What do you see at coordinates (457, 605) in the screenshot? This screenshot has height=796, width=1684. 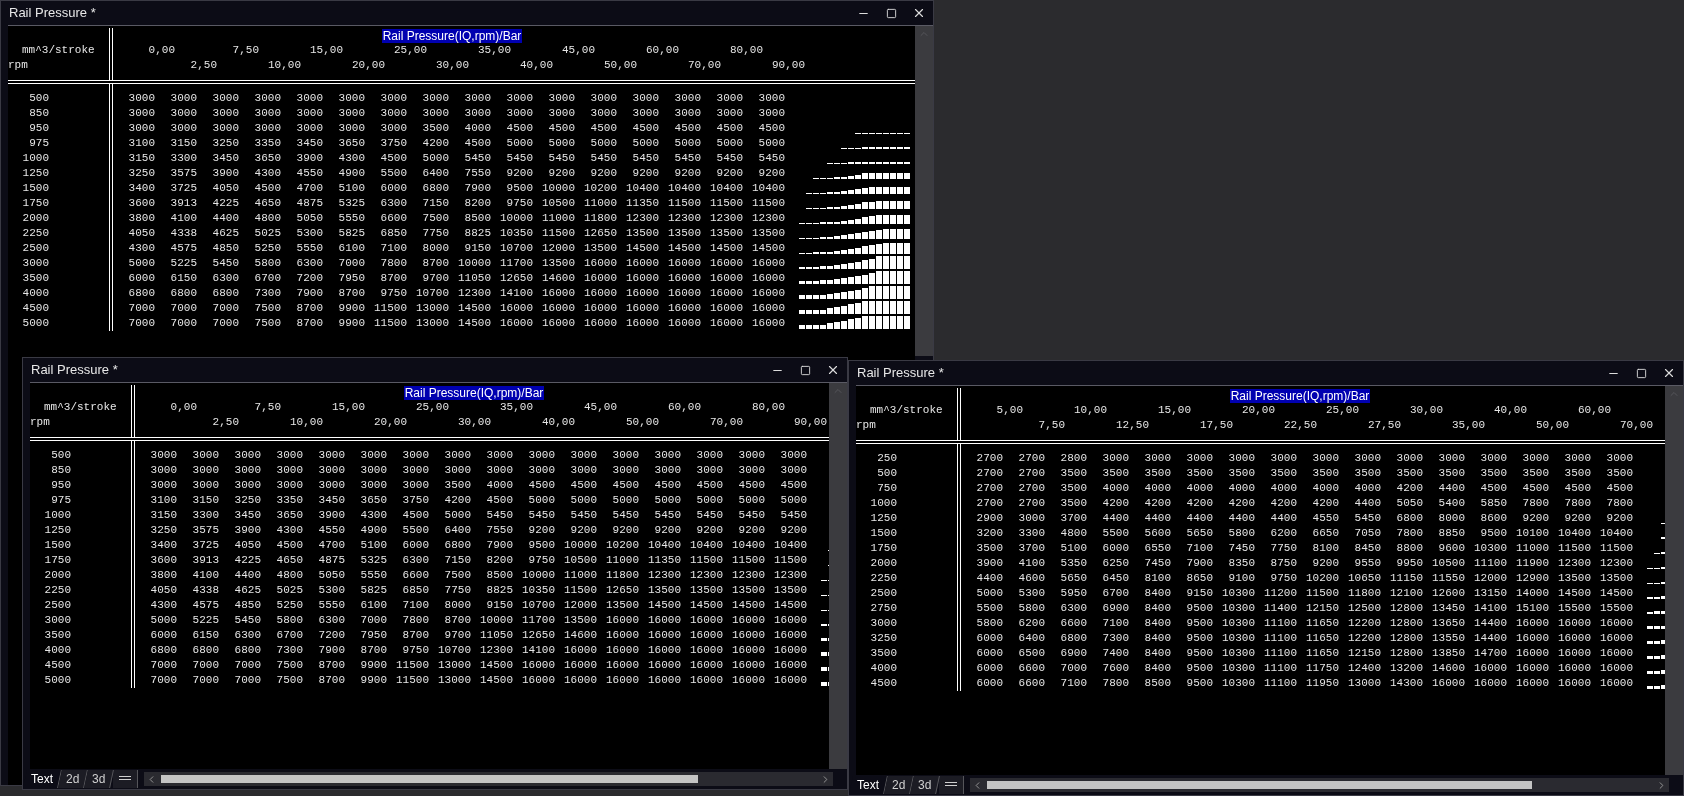 I see `table-cell: 8000` at bounding box center [457, 605].